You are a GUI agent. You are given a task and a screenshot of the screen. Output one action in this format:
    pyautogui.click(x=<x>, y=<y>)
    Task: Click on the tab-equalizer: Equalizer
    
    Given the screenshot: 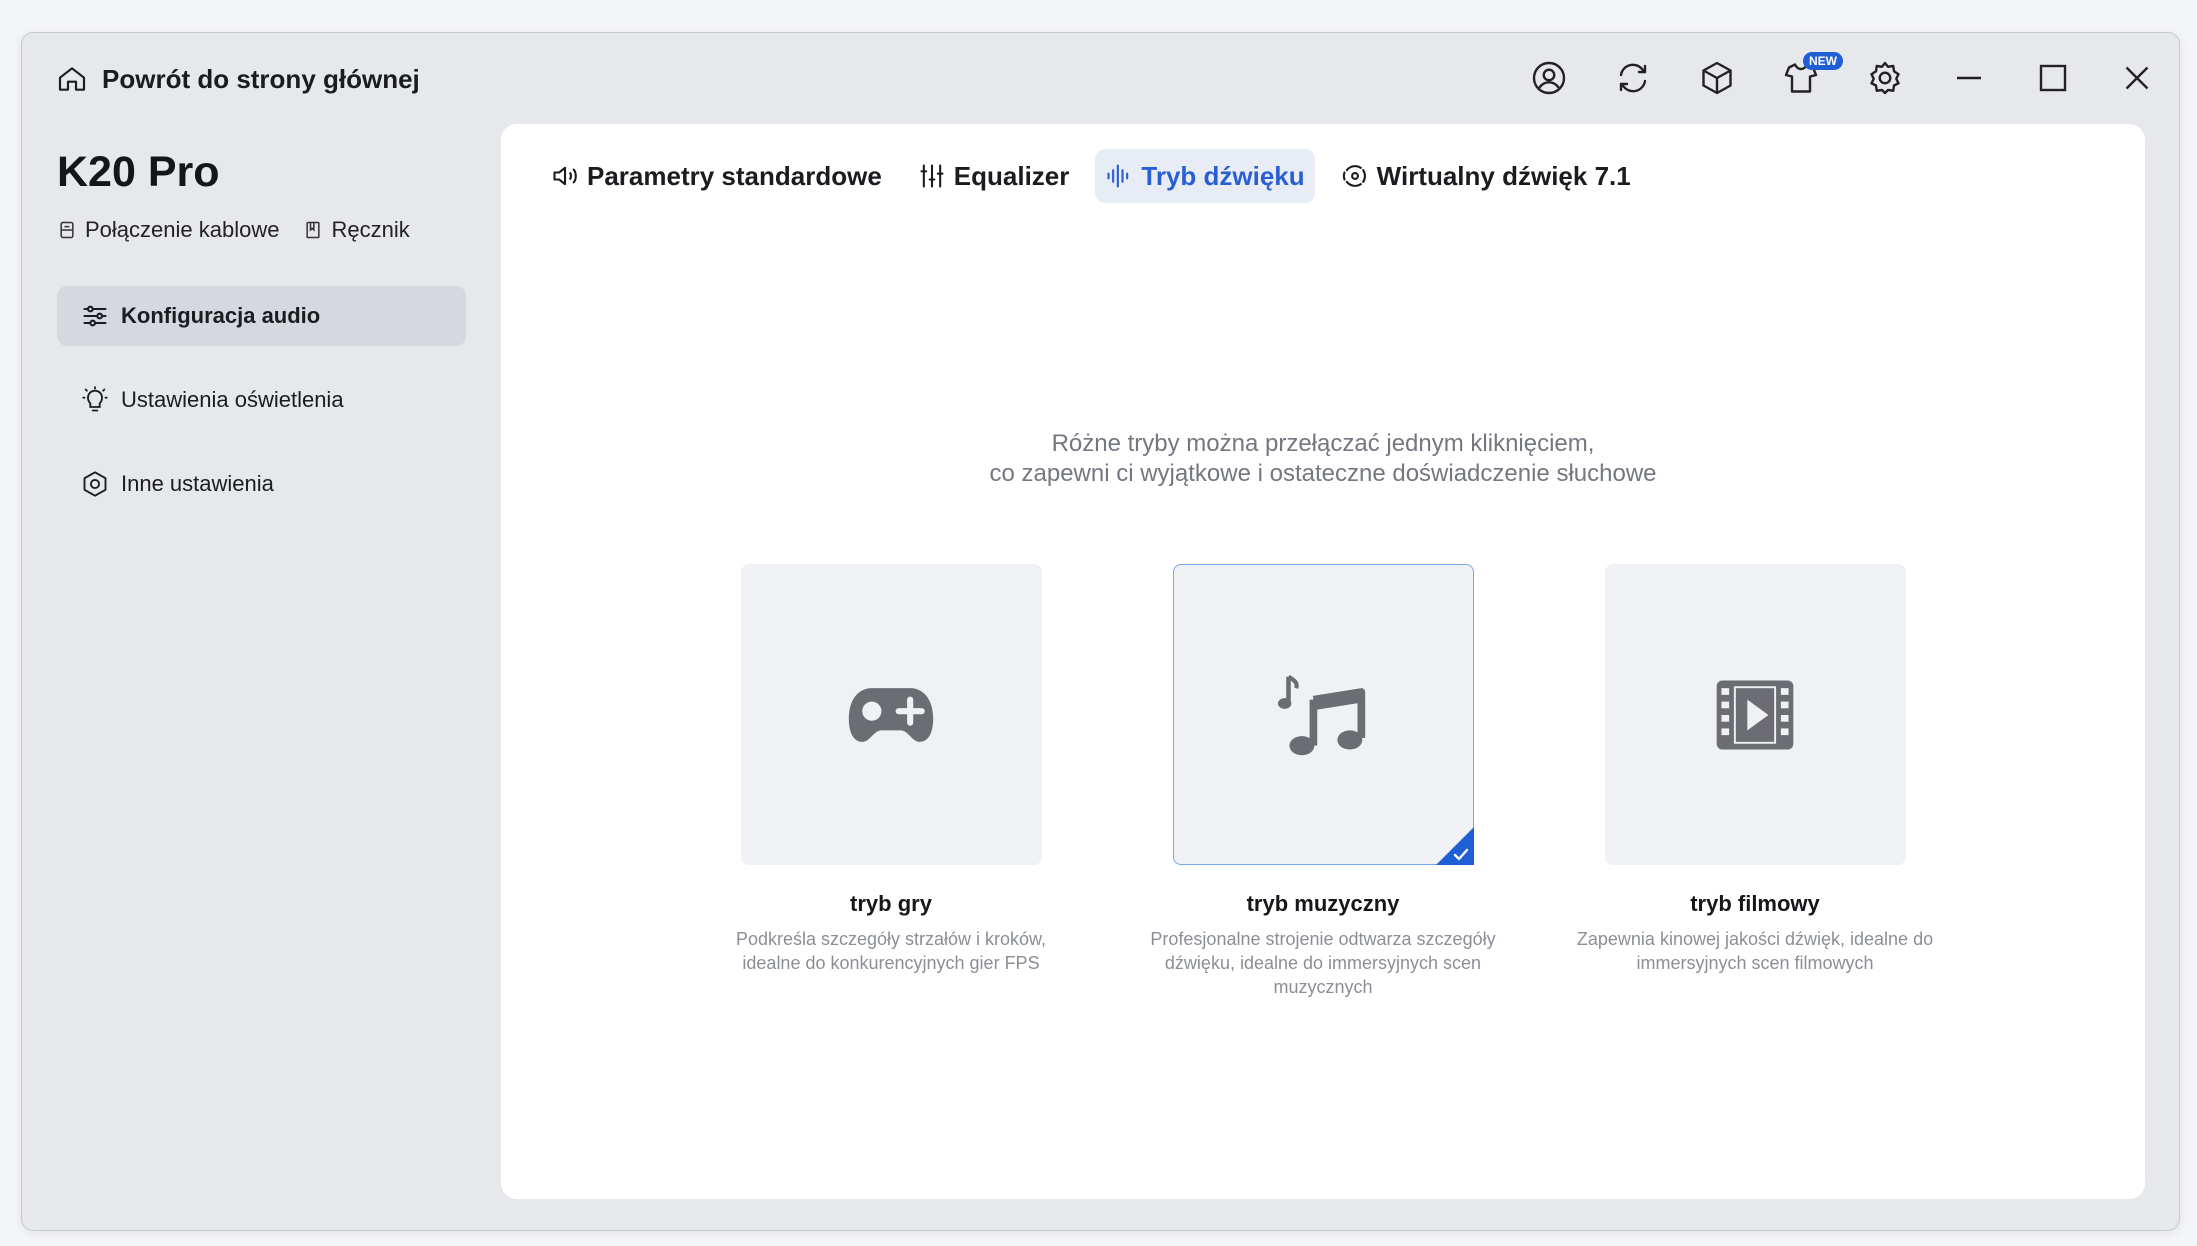 What is the action you would take?
    pyautogui.click(x=994, y=176)
    